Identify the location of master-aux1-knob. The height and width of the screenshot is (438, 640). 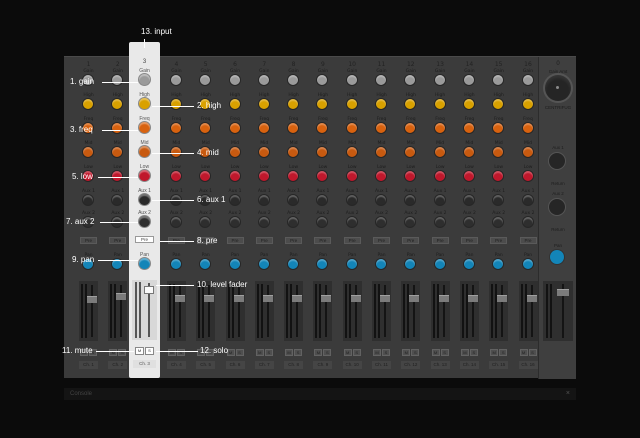
(557, 161).